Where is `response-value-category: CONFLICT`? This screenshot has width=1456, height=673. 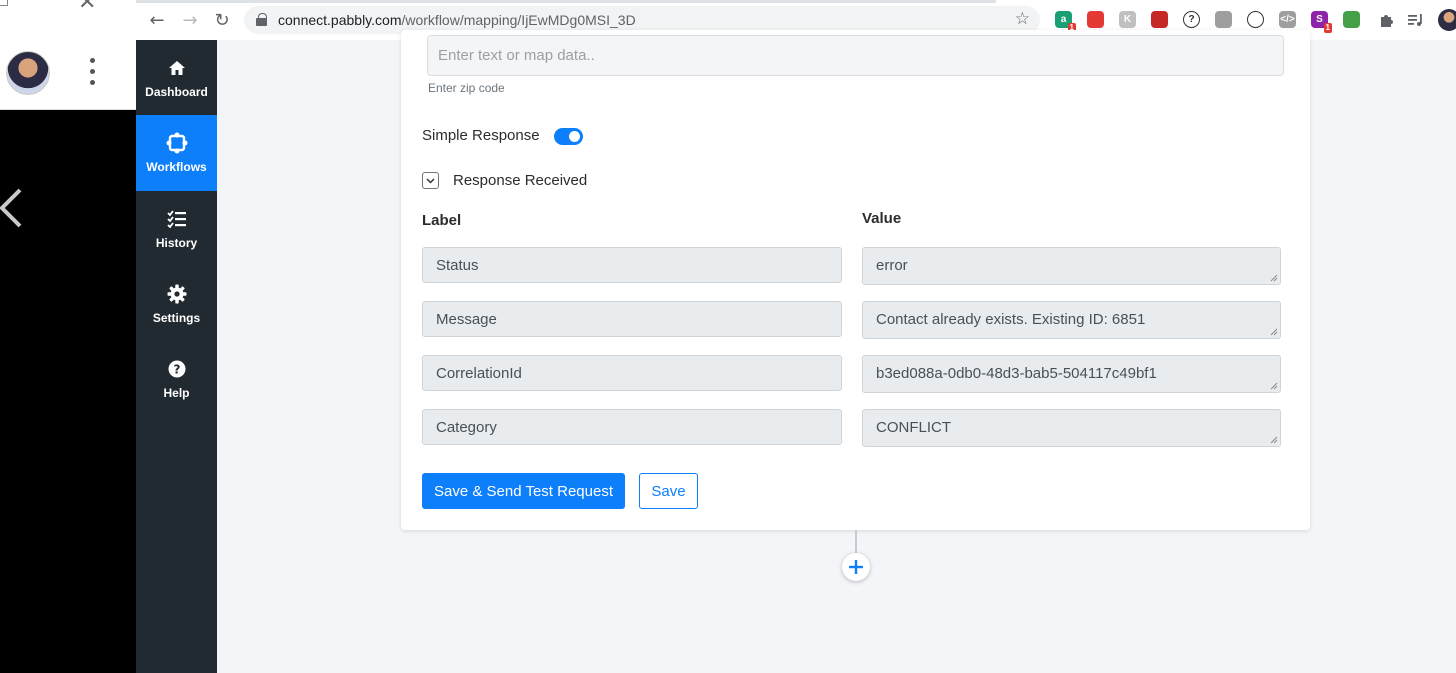
response-value-category: CONFLICT is located at coordinates (1071, 428).